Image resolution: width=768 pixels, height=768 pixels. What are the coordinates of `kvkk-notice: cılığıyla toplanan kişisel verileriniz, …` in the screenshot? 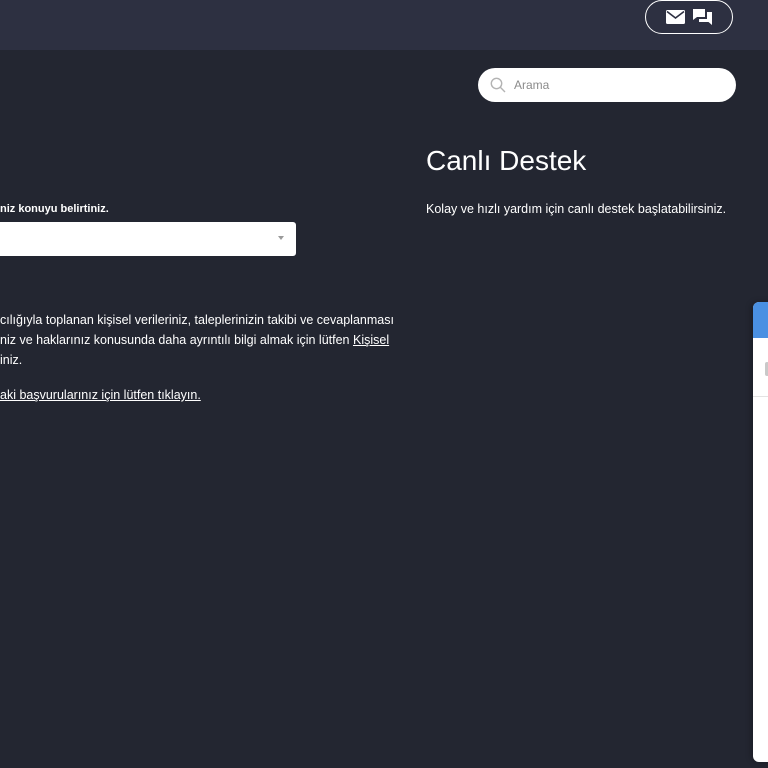 It's located at (210, 340).